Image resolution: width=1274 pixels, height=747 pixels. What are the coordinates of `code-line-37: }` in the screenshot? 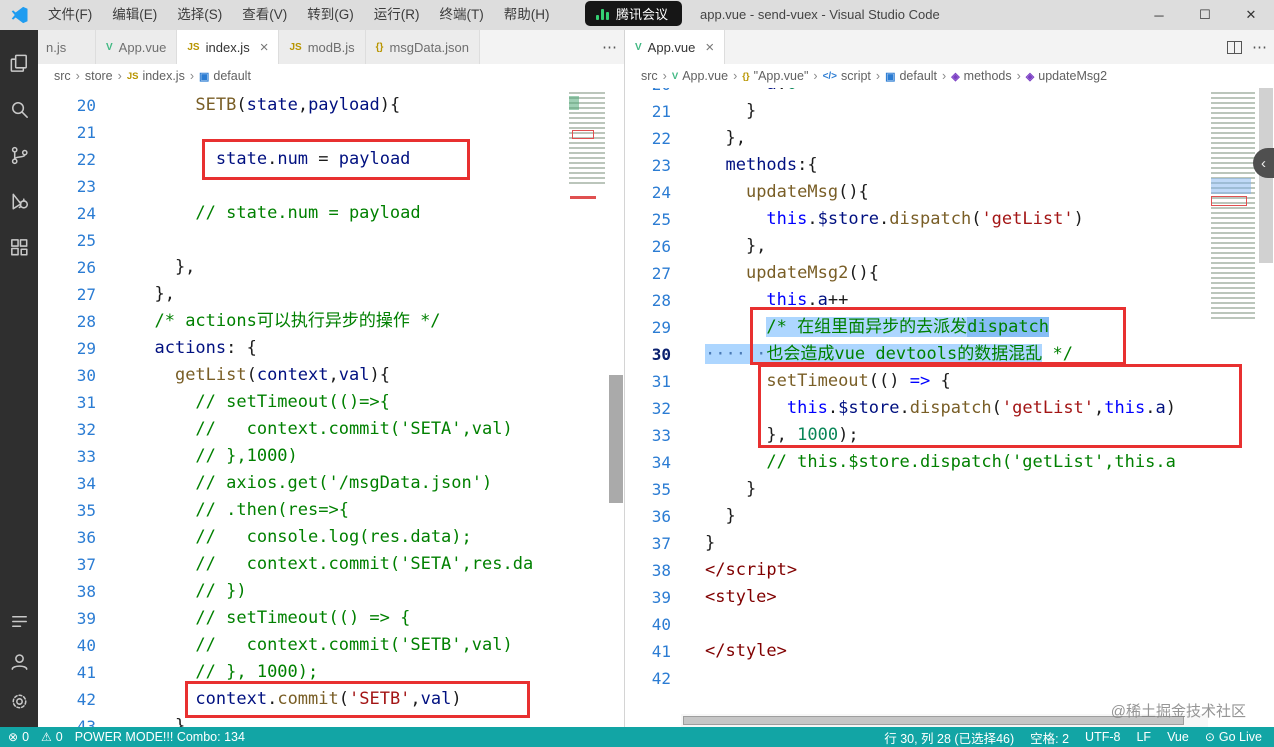 It's located at (944, 543).